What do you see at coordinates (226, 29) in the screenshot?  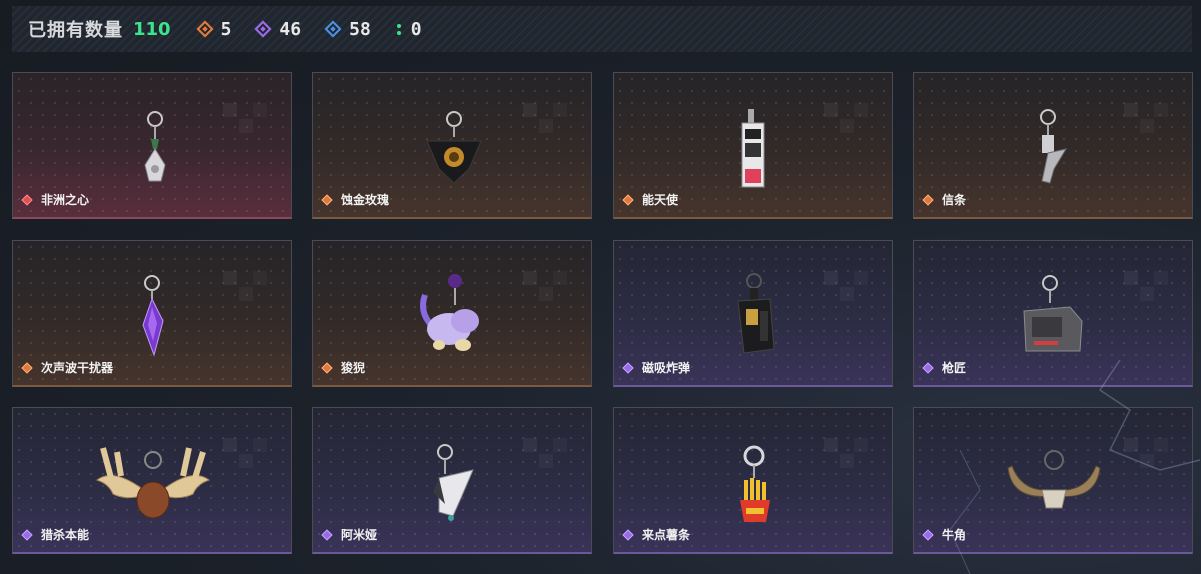 I see `stat-orange-value: 5` at bounding box center [226, 29].